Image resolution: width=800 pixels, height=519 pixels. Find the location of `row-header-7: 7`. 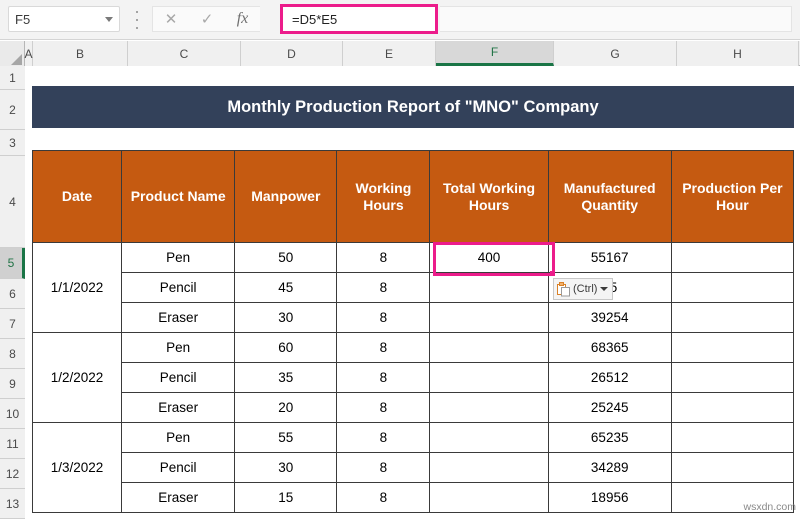

row-header-7: 7 is located at coordinates (12, 324).